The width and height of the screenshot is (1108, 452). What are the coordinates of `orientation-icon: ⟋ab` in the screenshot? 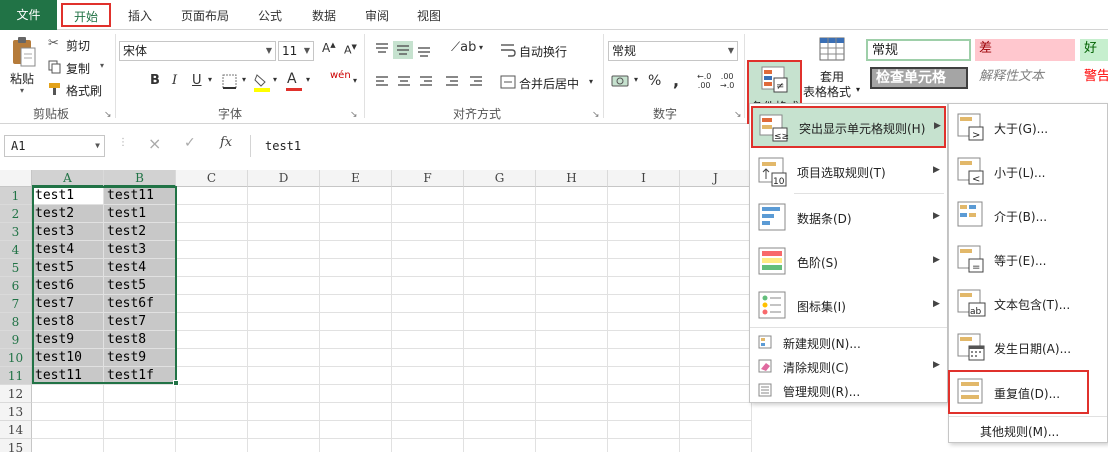 It's located at (463, 47).